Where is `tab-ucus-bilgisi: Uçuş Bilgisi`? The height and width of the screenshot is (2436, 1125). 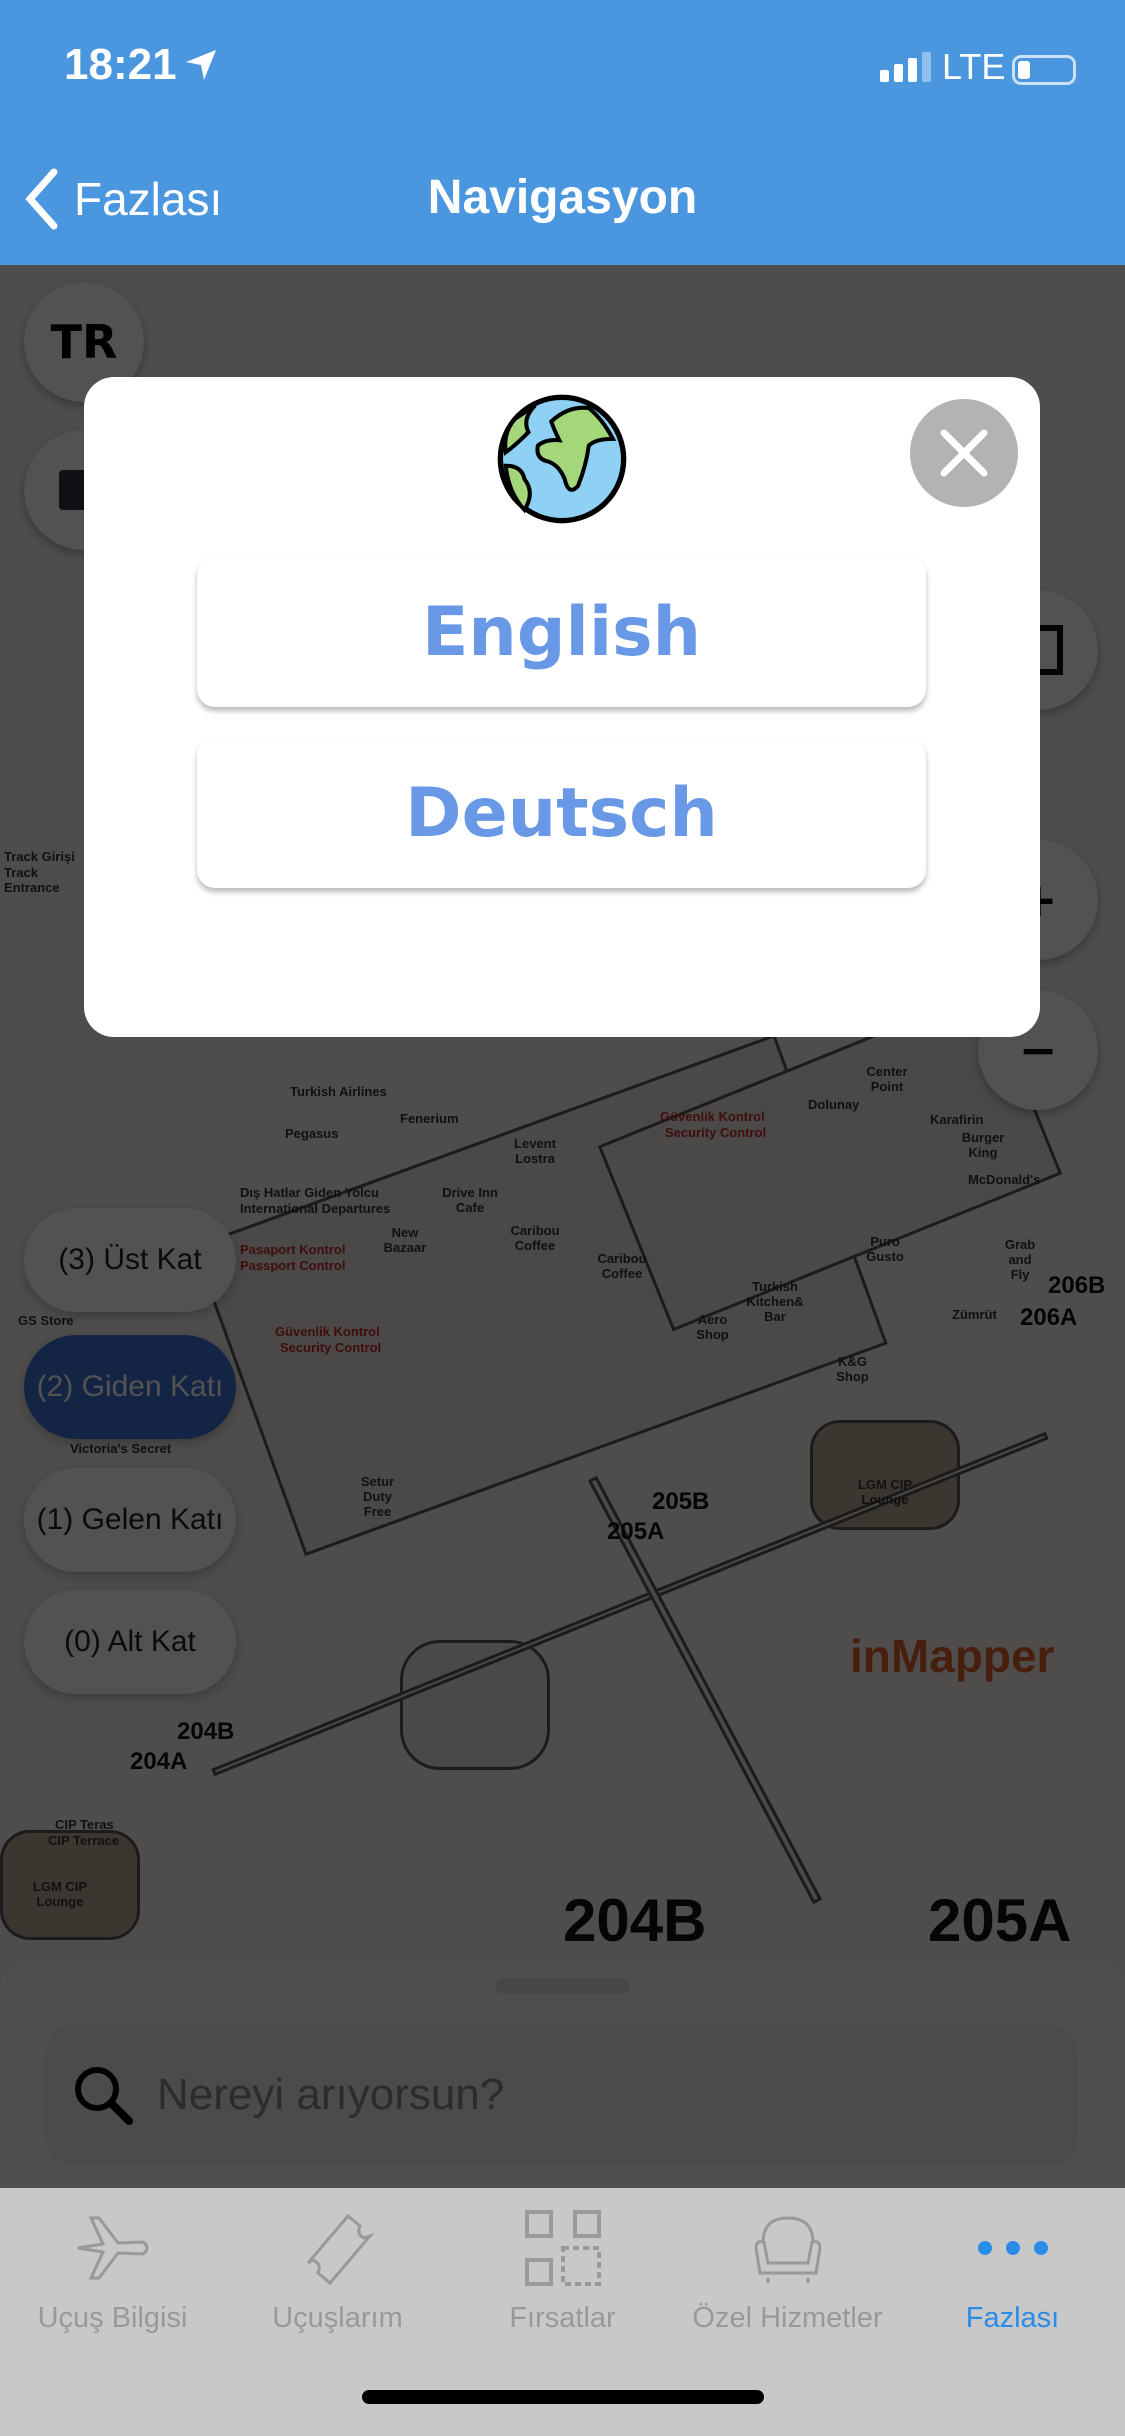
tab-ucus-bilgisi: Uçuş Bilgisi is located at coordinates (112, 2271).